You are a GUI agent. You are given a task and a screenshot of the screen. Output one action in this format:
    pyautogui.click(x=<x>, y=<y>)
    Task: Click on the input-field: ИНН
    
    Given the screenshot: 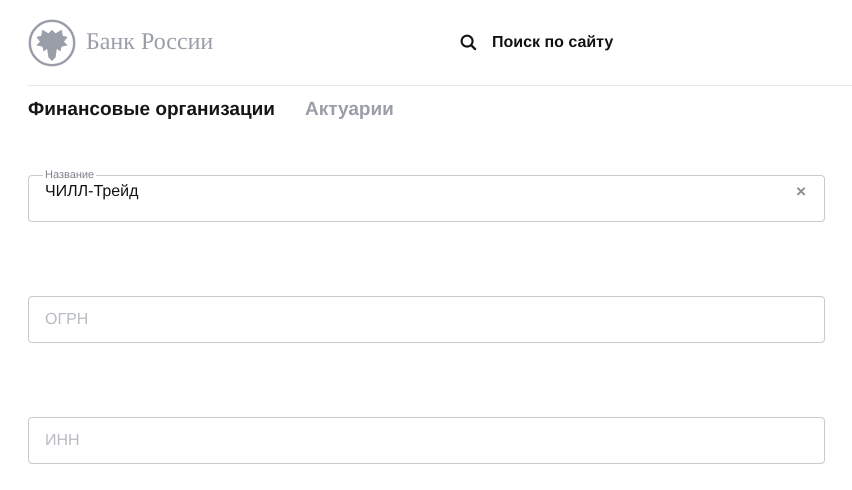 What is the action you would take?
    pyautogui.click(x=426, y=440)
    